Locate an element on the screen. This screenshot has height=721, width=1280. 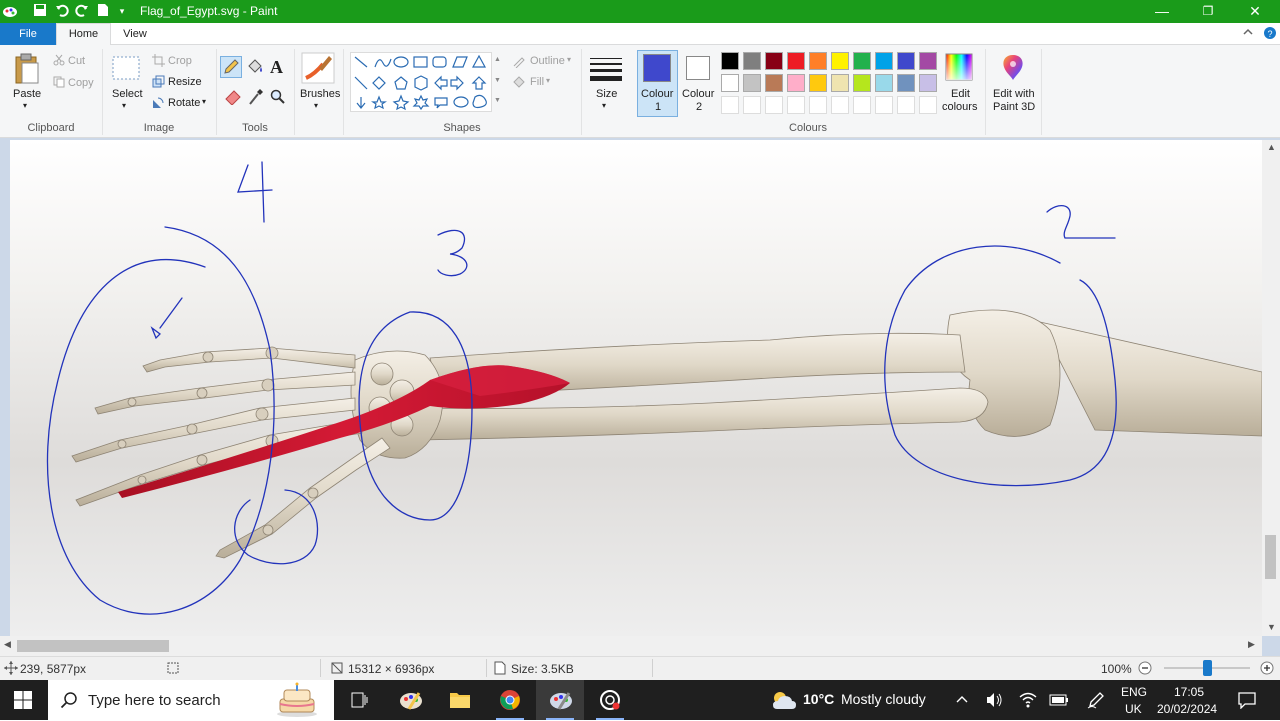
outline-icon is located at coordinates (519, 62).